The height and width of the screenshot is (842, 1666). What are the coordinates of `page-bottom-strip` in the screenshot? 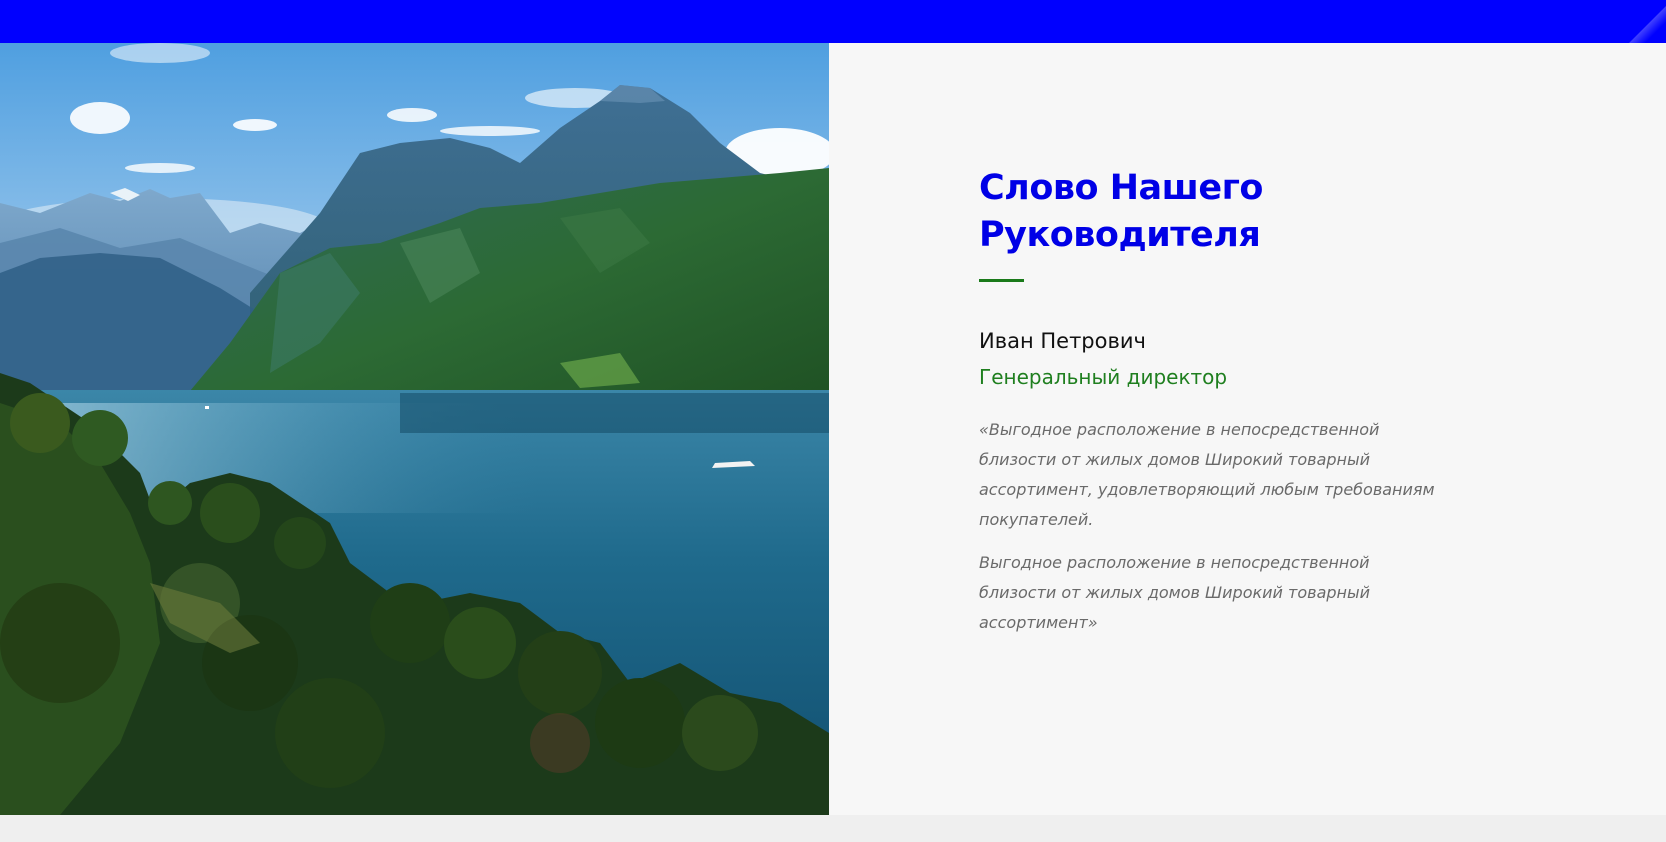 It's located at (833, 828).